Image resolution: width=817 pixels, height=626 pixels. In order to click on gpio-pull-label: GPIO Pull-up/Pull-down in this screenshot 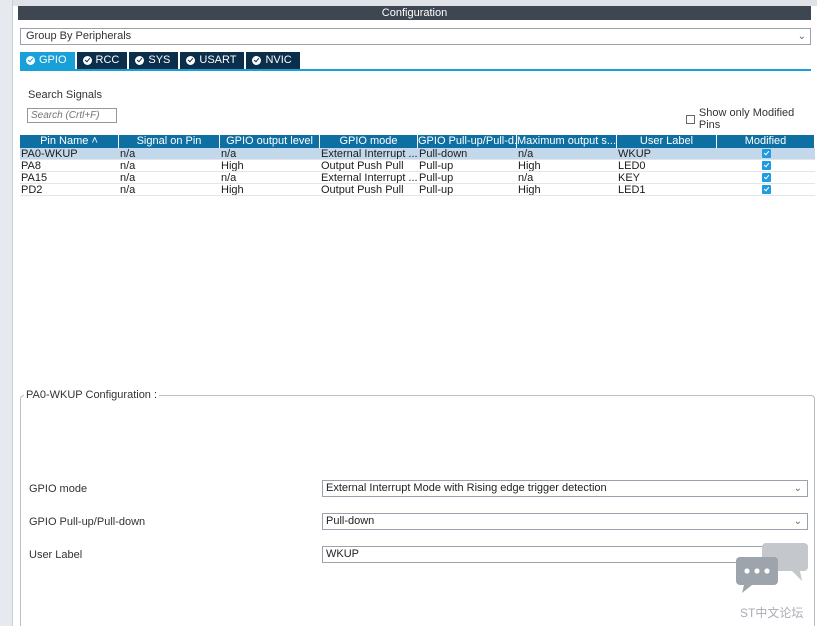, I will do `click(87, 522)`.